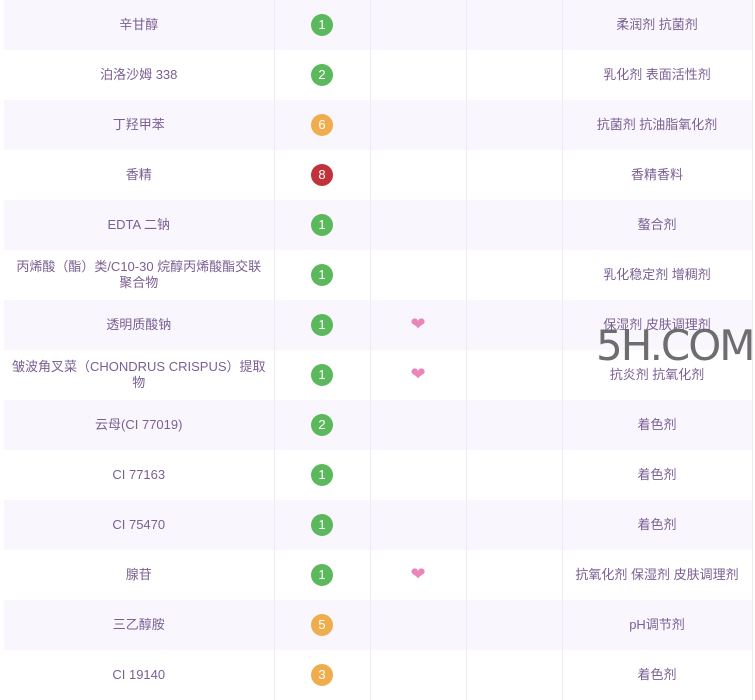  Describe the element at coordinates (657, 25) in the screenshot. I see `ingredient-use: 柔润剂 抗菌剂` at that location.